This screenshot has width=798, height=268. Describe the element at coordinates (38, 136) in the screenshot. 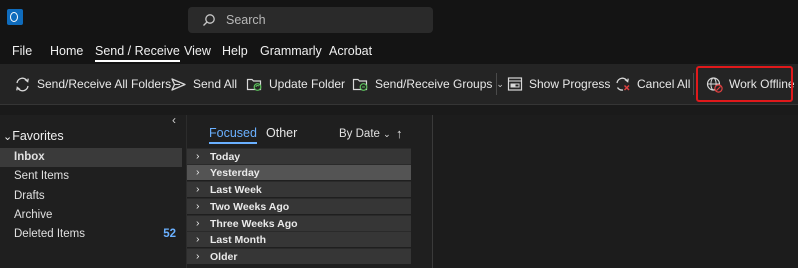

I see `favorites-title: Favorites` at that location.